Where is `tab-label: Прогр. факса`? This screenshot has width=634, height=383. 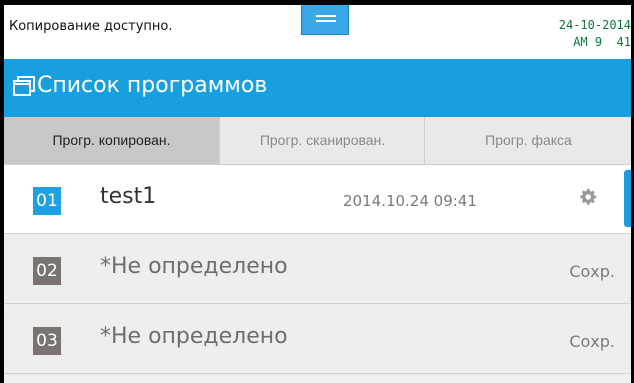
tab-label: Прогр. факса is located at coordinates (528, 140).